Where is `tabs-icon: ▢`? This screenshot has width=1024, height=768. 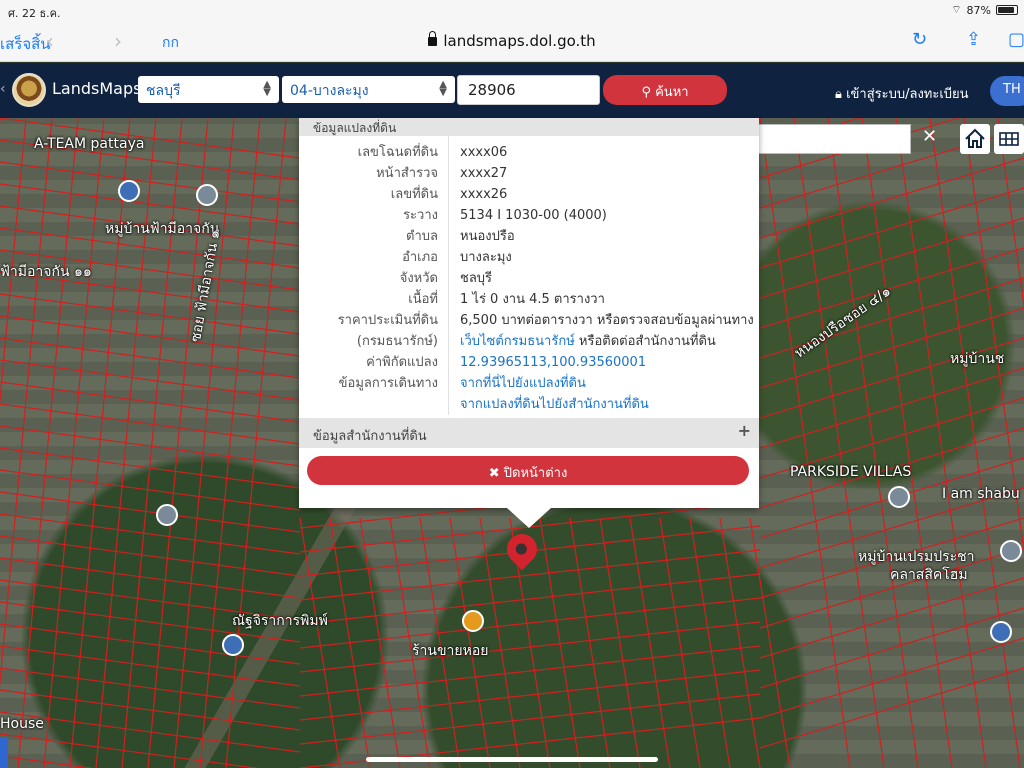
tabs-icon: ▢ is located at coordinates (1016, 39).